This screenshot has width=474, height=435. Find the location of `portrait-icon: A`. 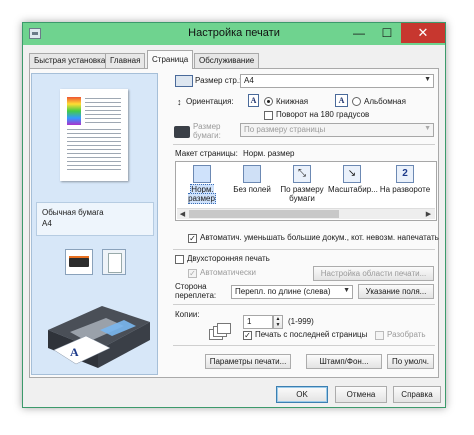

portrait-icon: A is located at coordinates (253, 100).